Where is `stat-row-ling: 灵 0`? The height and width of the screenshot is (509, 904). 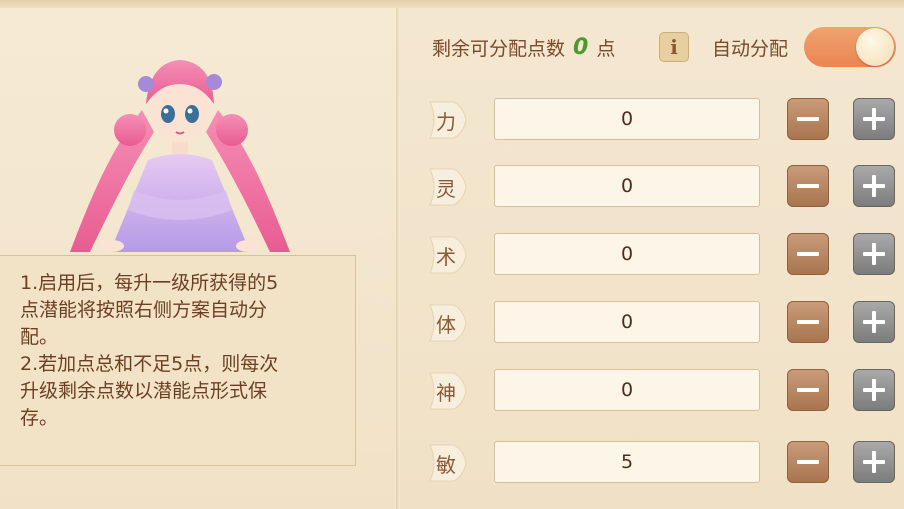
stat-row-ling: 灵 0 is located at coordinates (452, 187).